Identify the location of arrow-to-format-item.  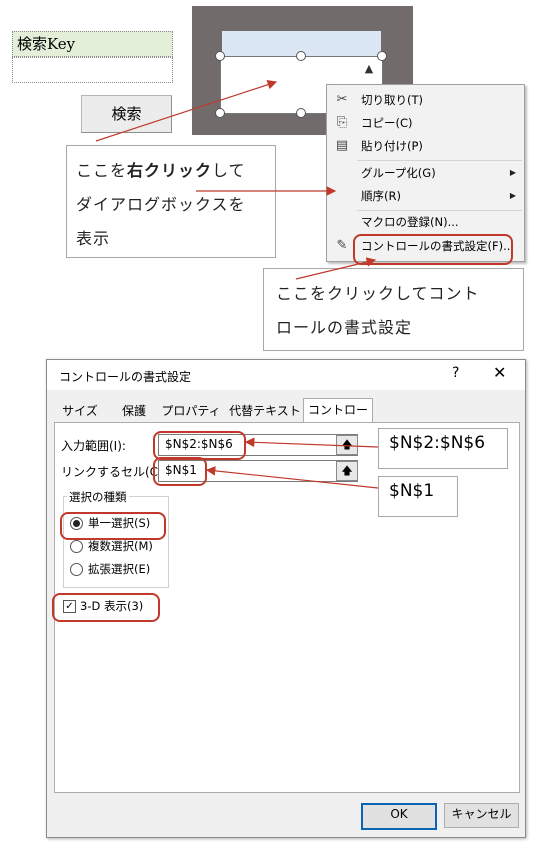
(336, 268).